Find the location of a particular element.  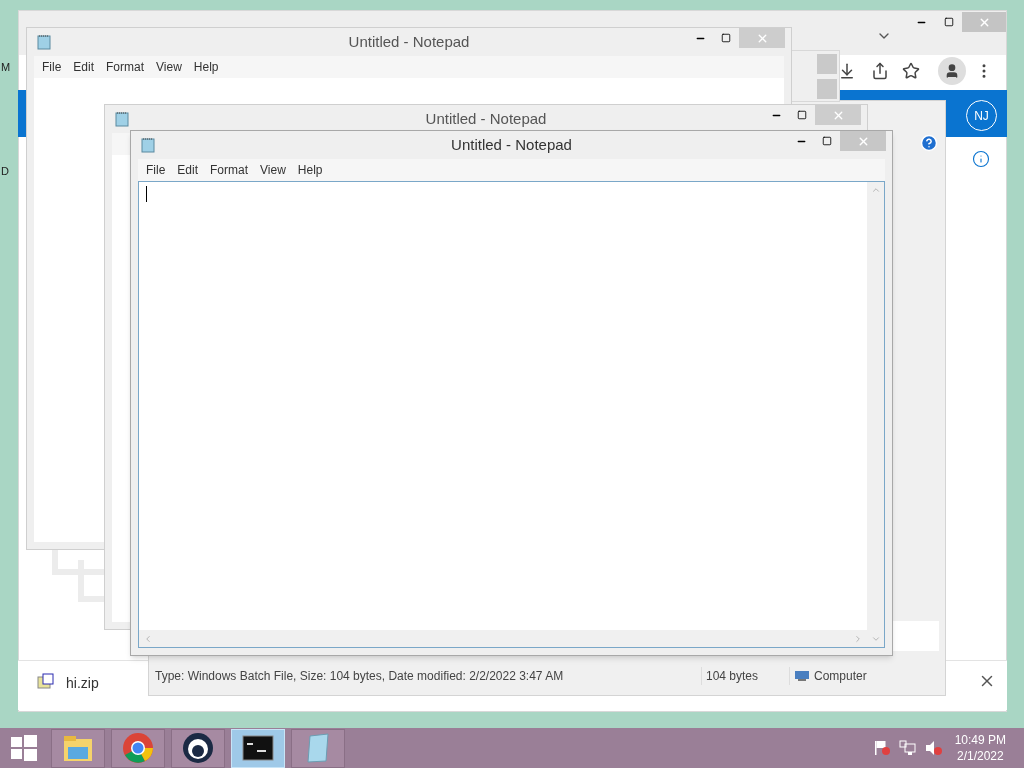

edge-letter: D is located at coordinates (5, 171).